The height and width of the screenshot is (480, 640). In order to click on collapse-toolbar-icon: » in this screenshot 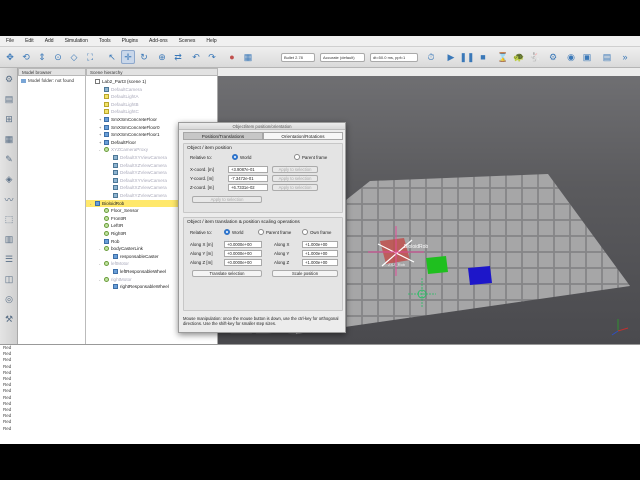, I will do `click(625, 57)`.